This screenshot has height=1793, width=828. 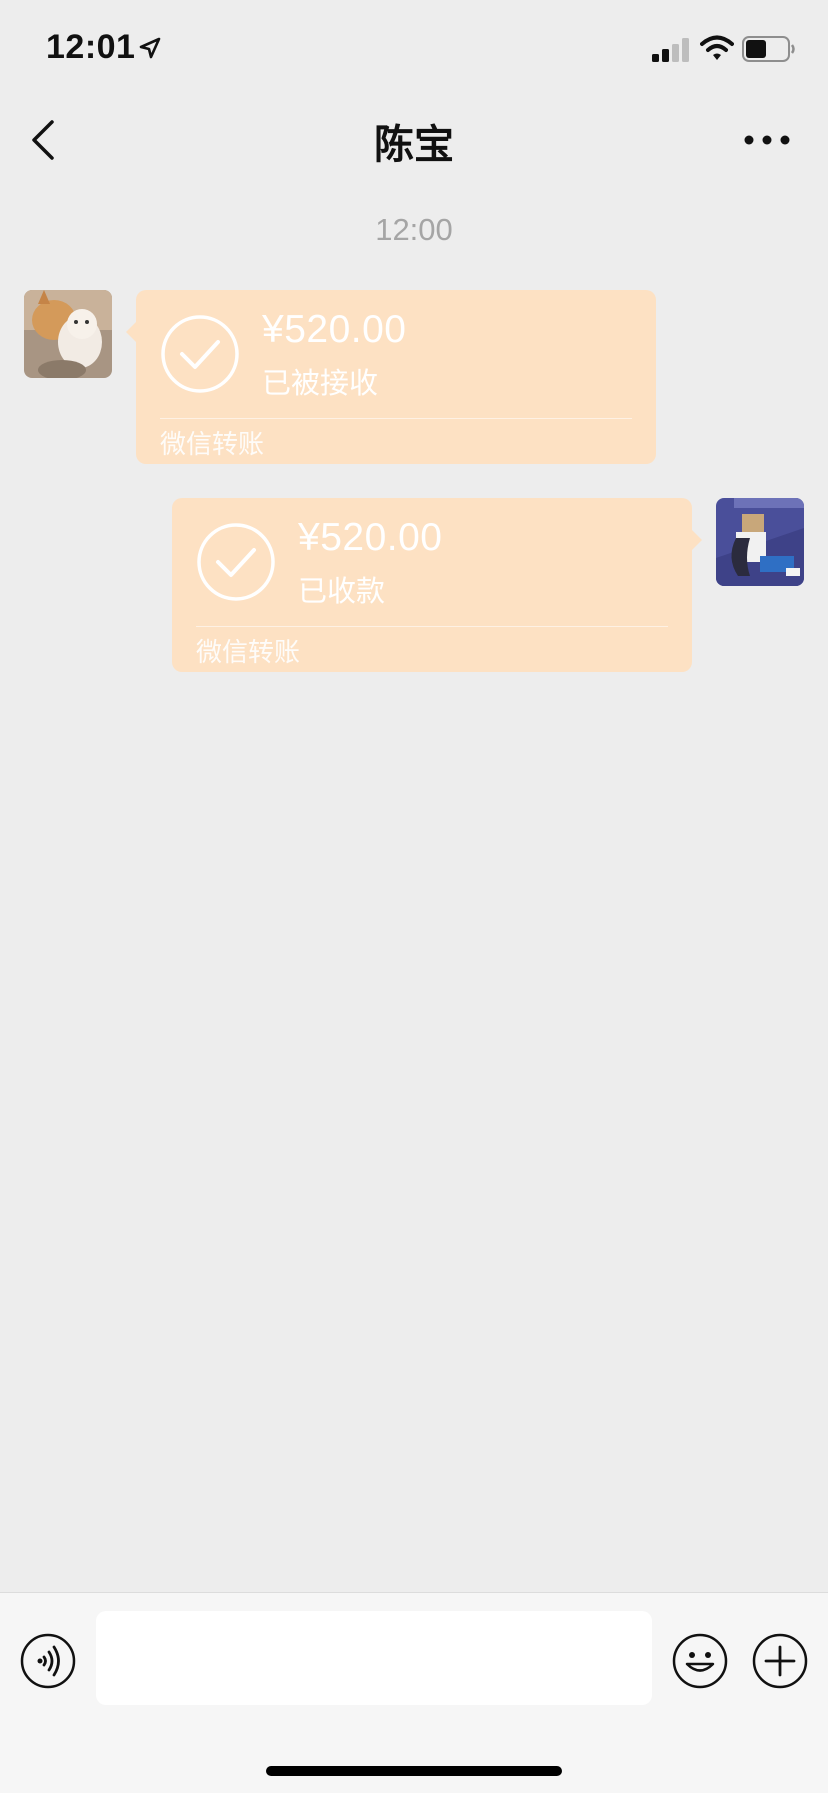 I want to click on cellular-signal-icon, so click(x=670, y=50).